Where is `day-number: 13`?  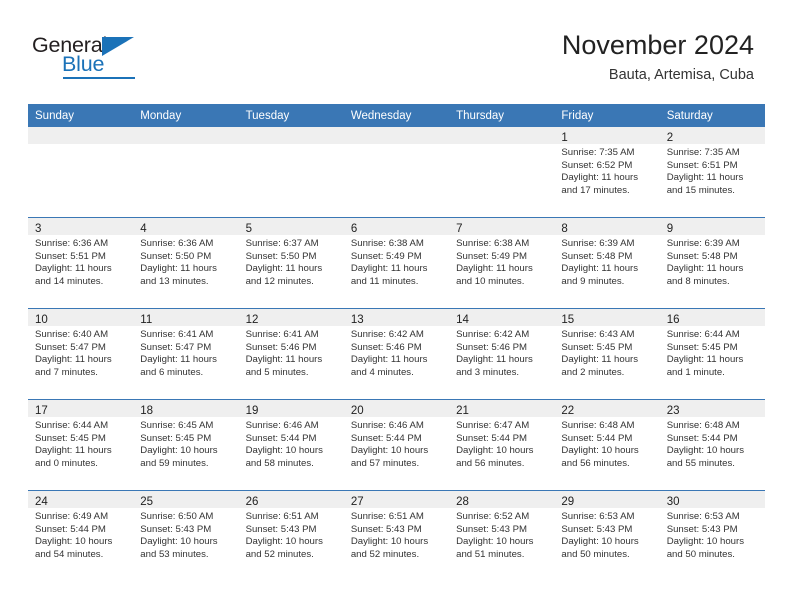
day-number: 13 is located at coordinates (357, 320).